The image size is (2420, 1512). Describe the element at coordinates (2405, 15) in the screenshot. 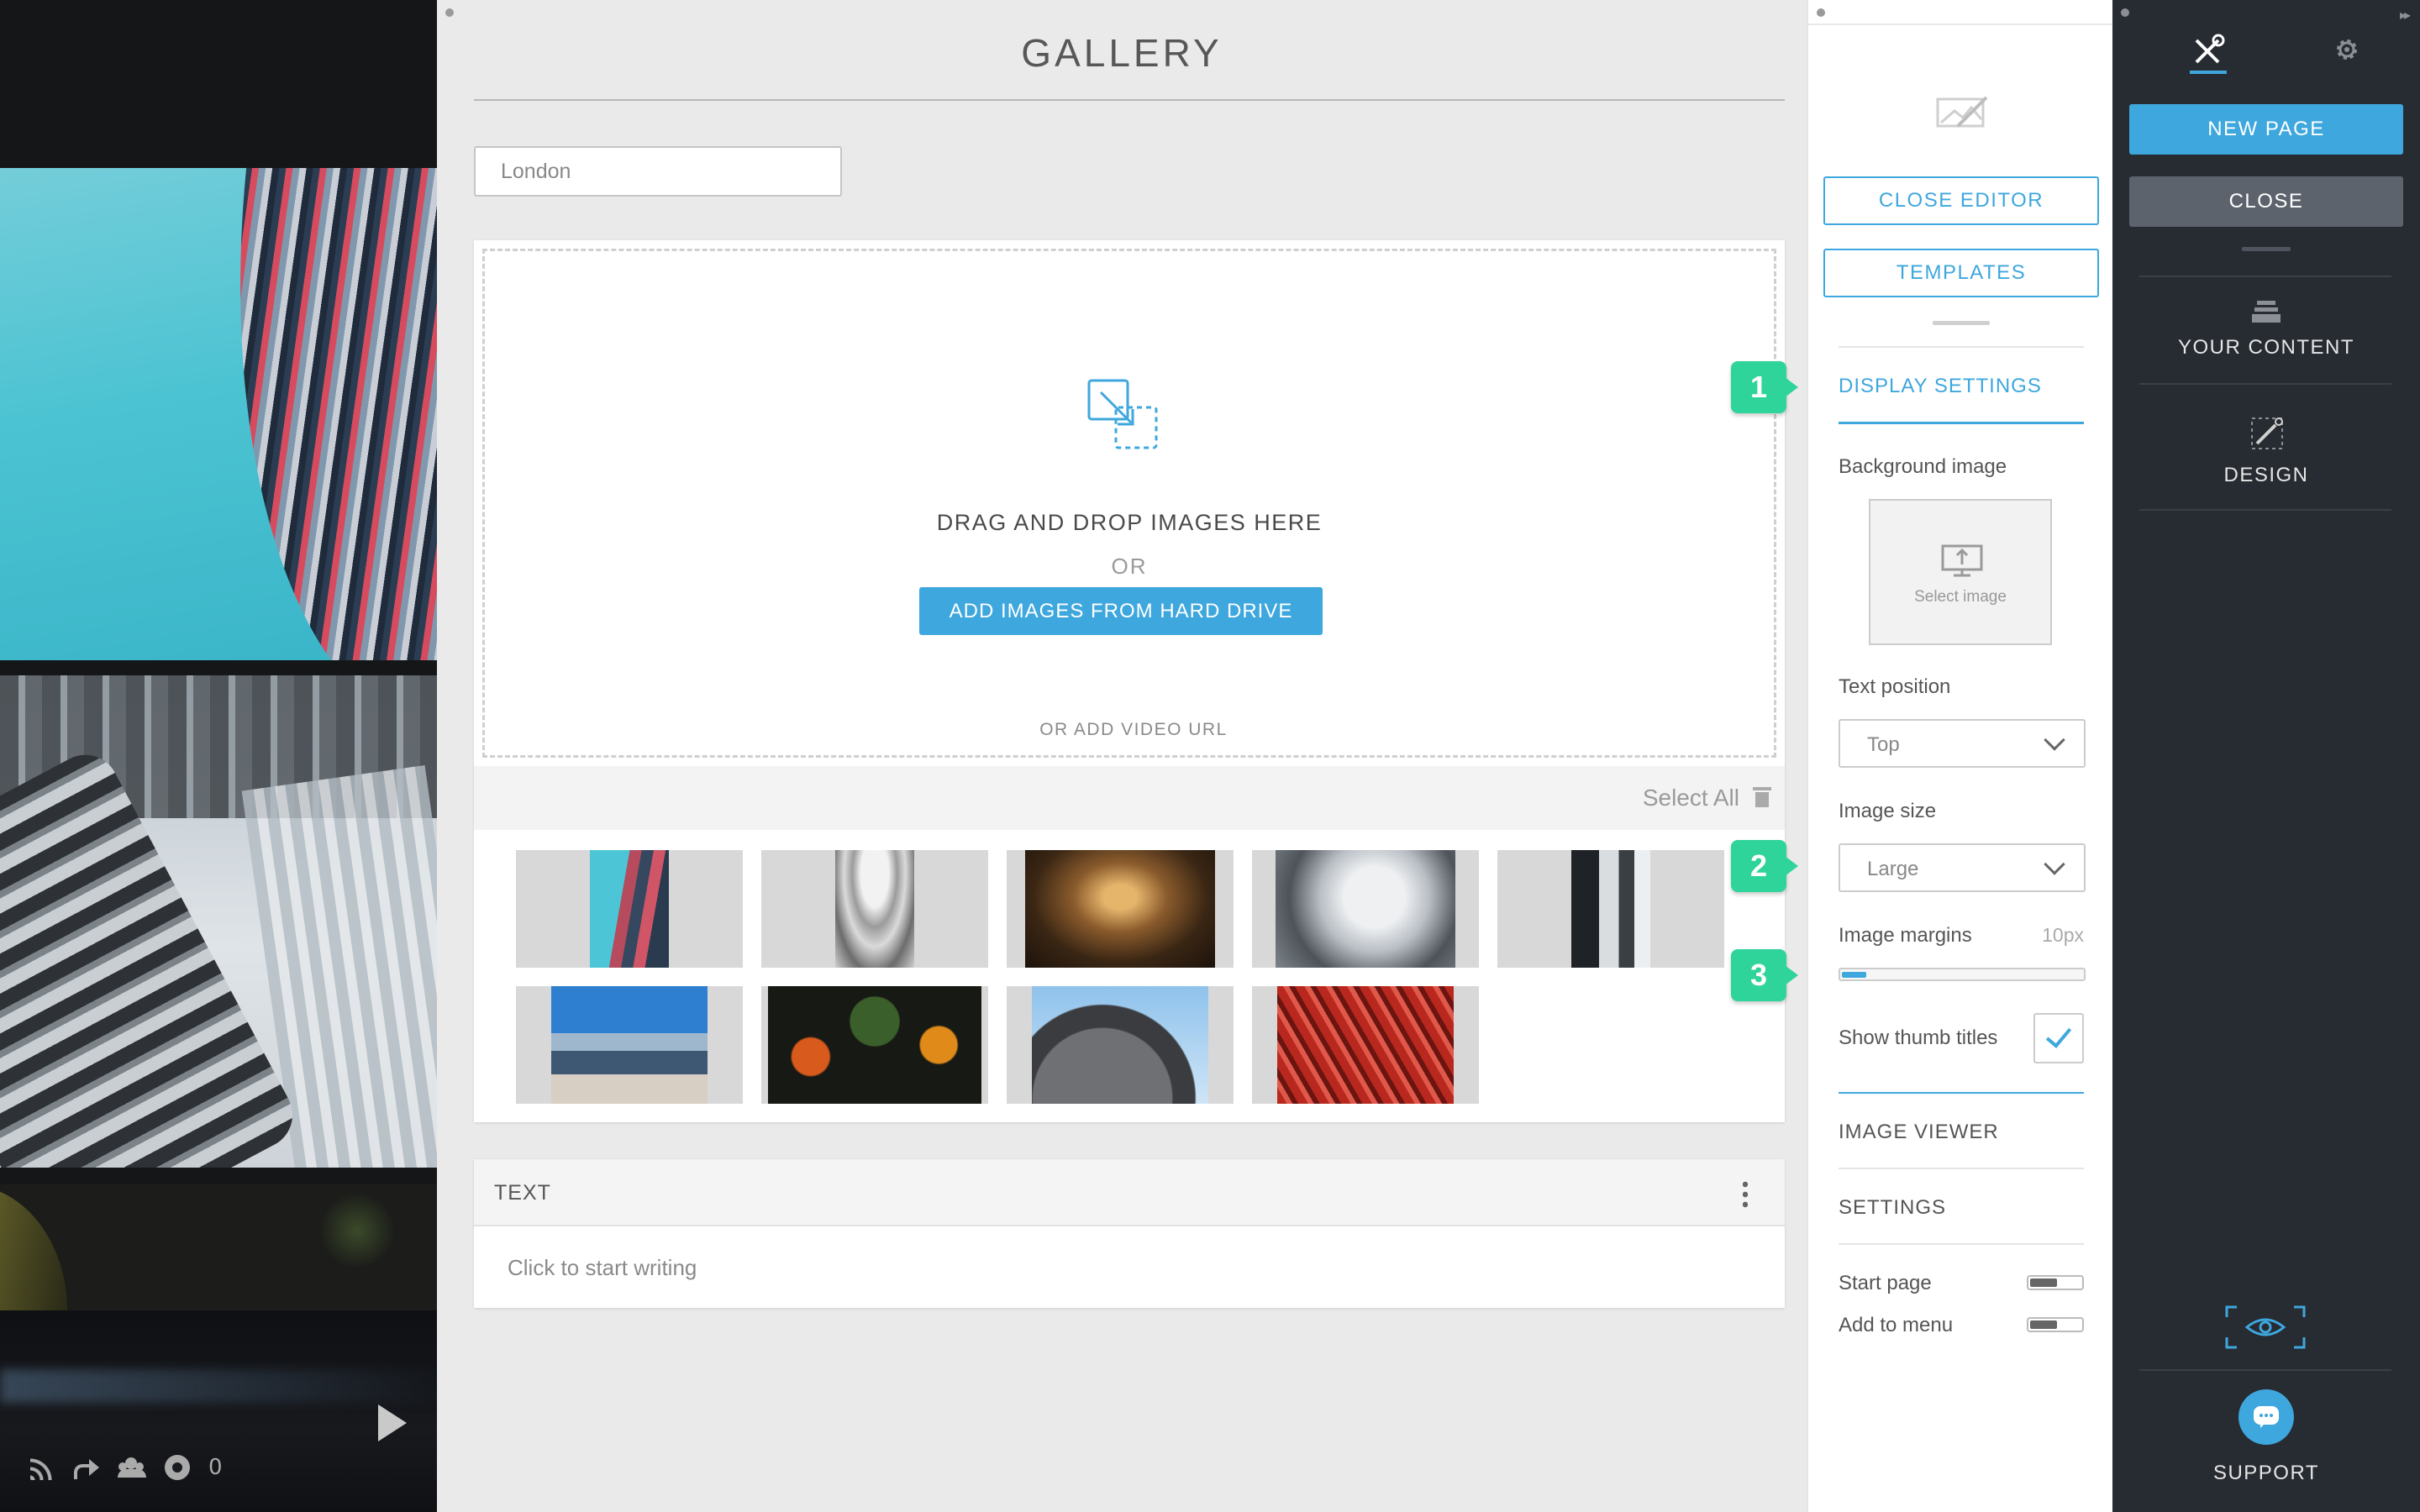

I see `collapse-icon: ▸▸` at that location.